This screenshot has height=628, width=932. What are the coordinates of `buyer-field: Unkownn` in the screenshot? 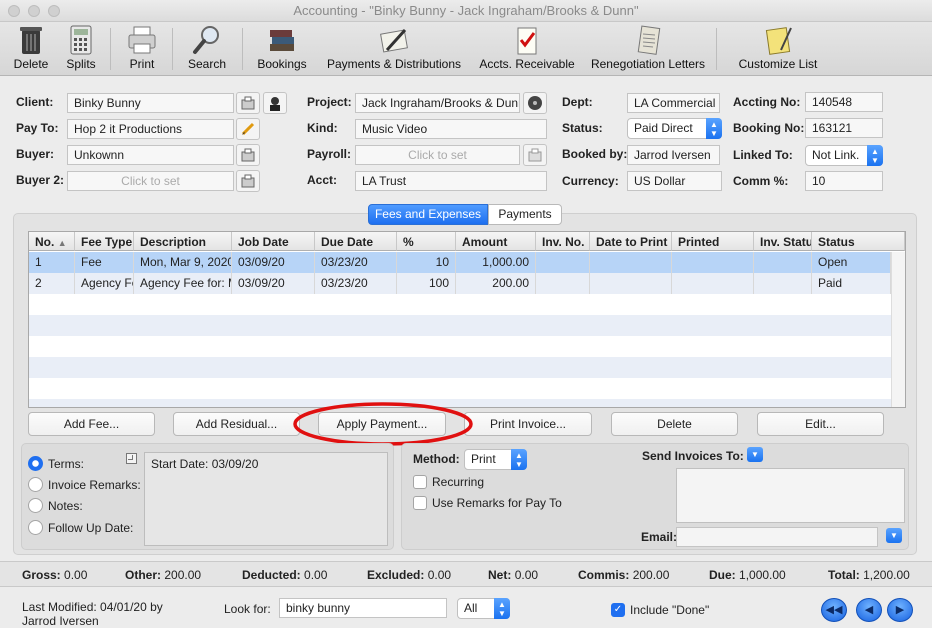 It's located at (150, 155).